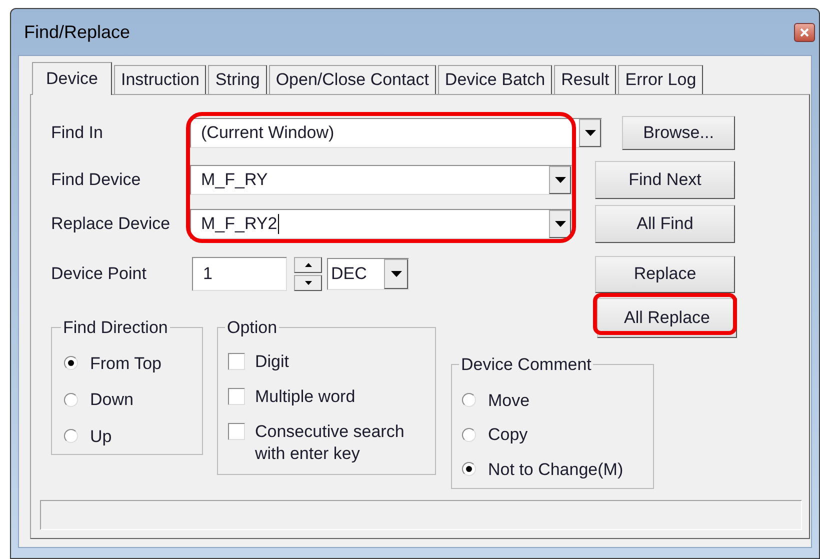 The image size is (820, 559). Describe the element at coordinates (272, 361) in the screenshot. I see `checkbox-label: Digit` at that location.